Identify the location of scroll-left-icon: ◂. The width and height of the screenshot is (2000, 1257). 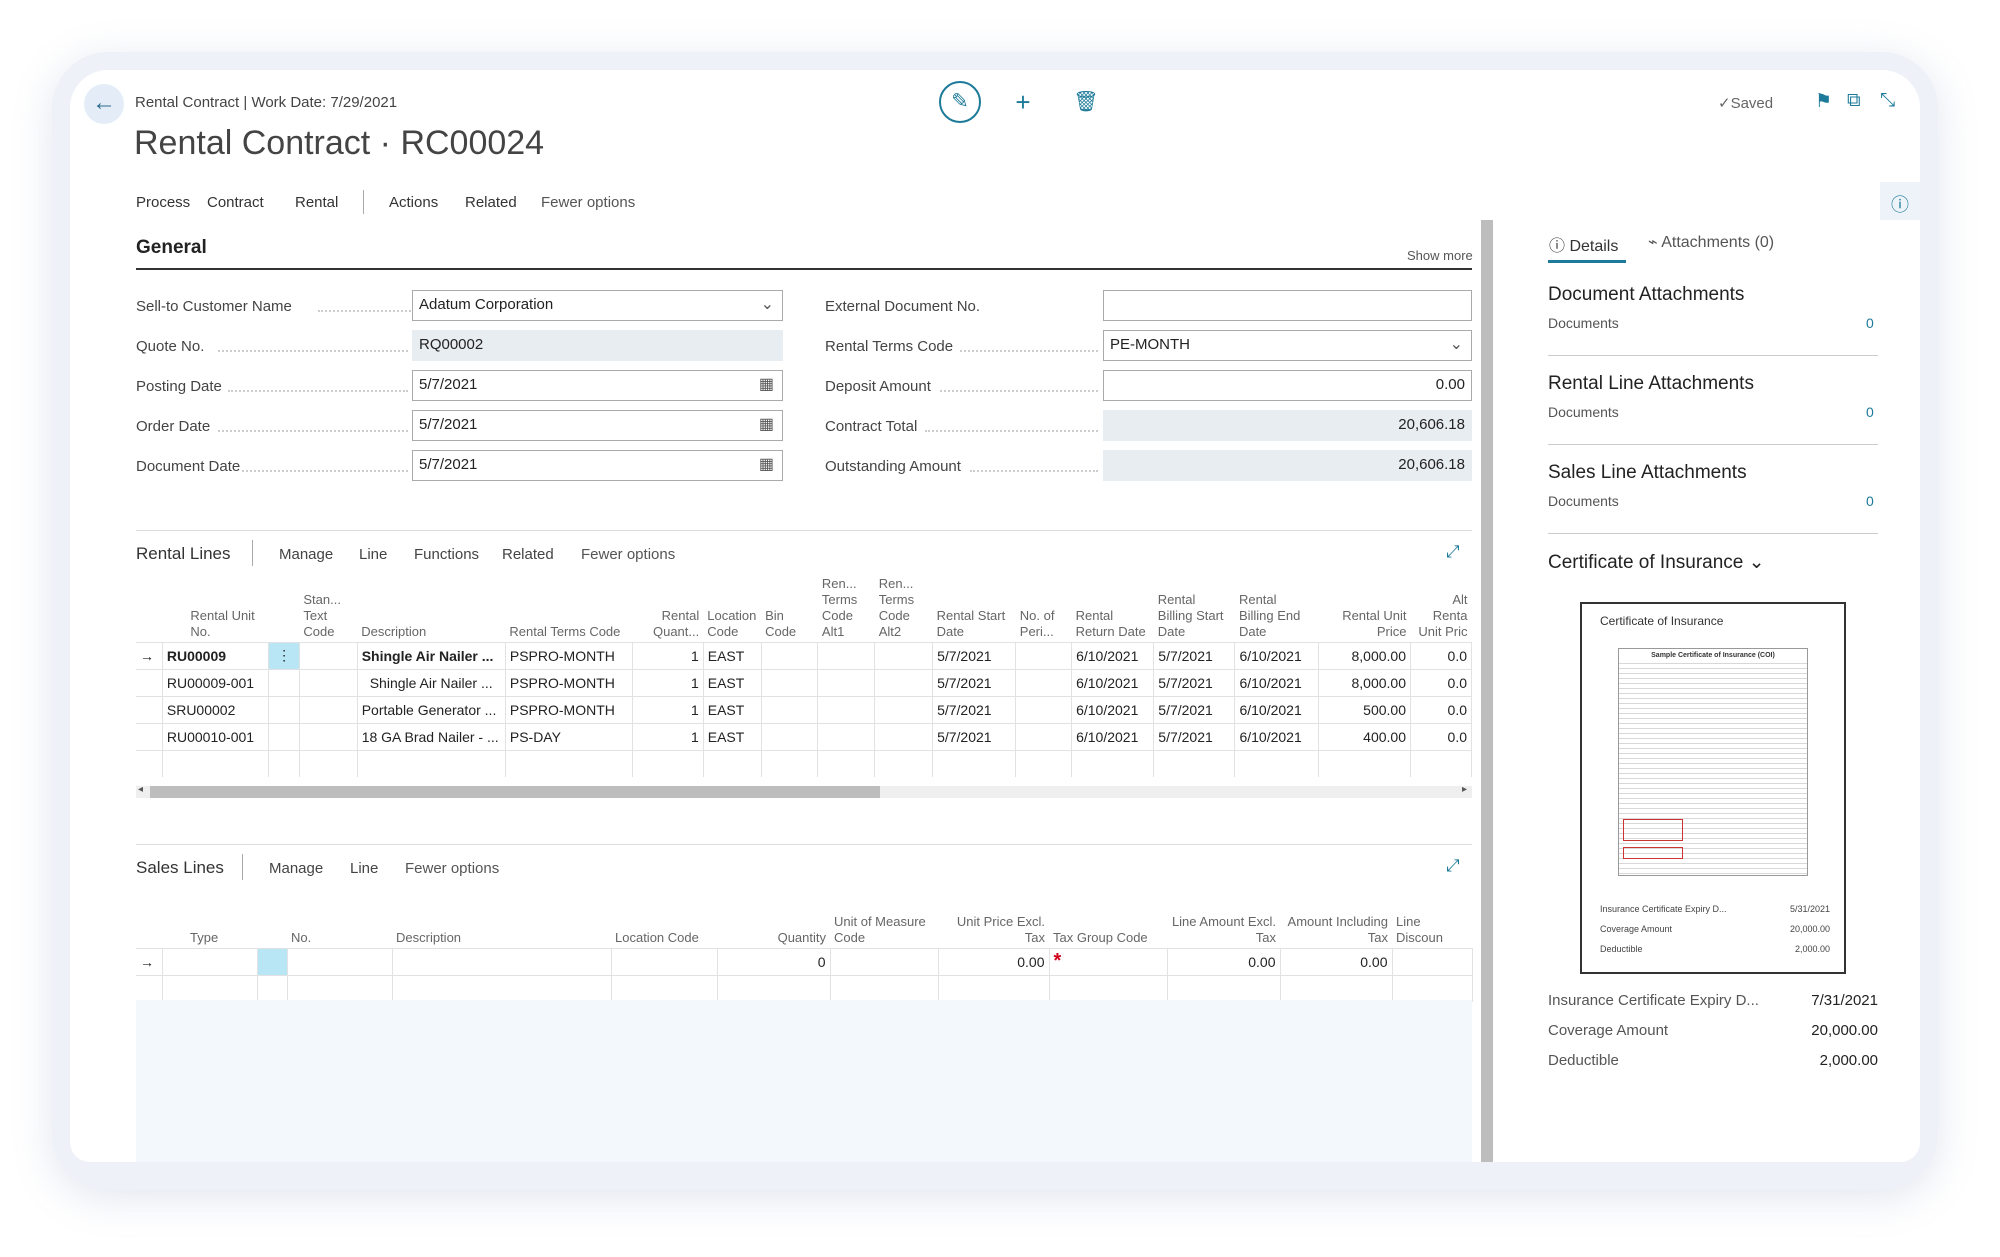
(140, 789).